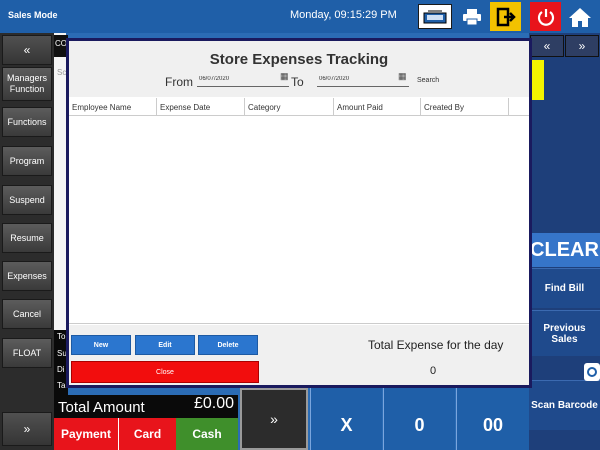  I want to click on sidebar-scroll-up-button: «, so click(27, 50).